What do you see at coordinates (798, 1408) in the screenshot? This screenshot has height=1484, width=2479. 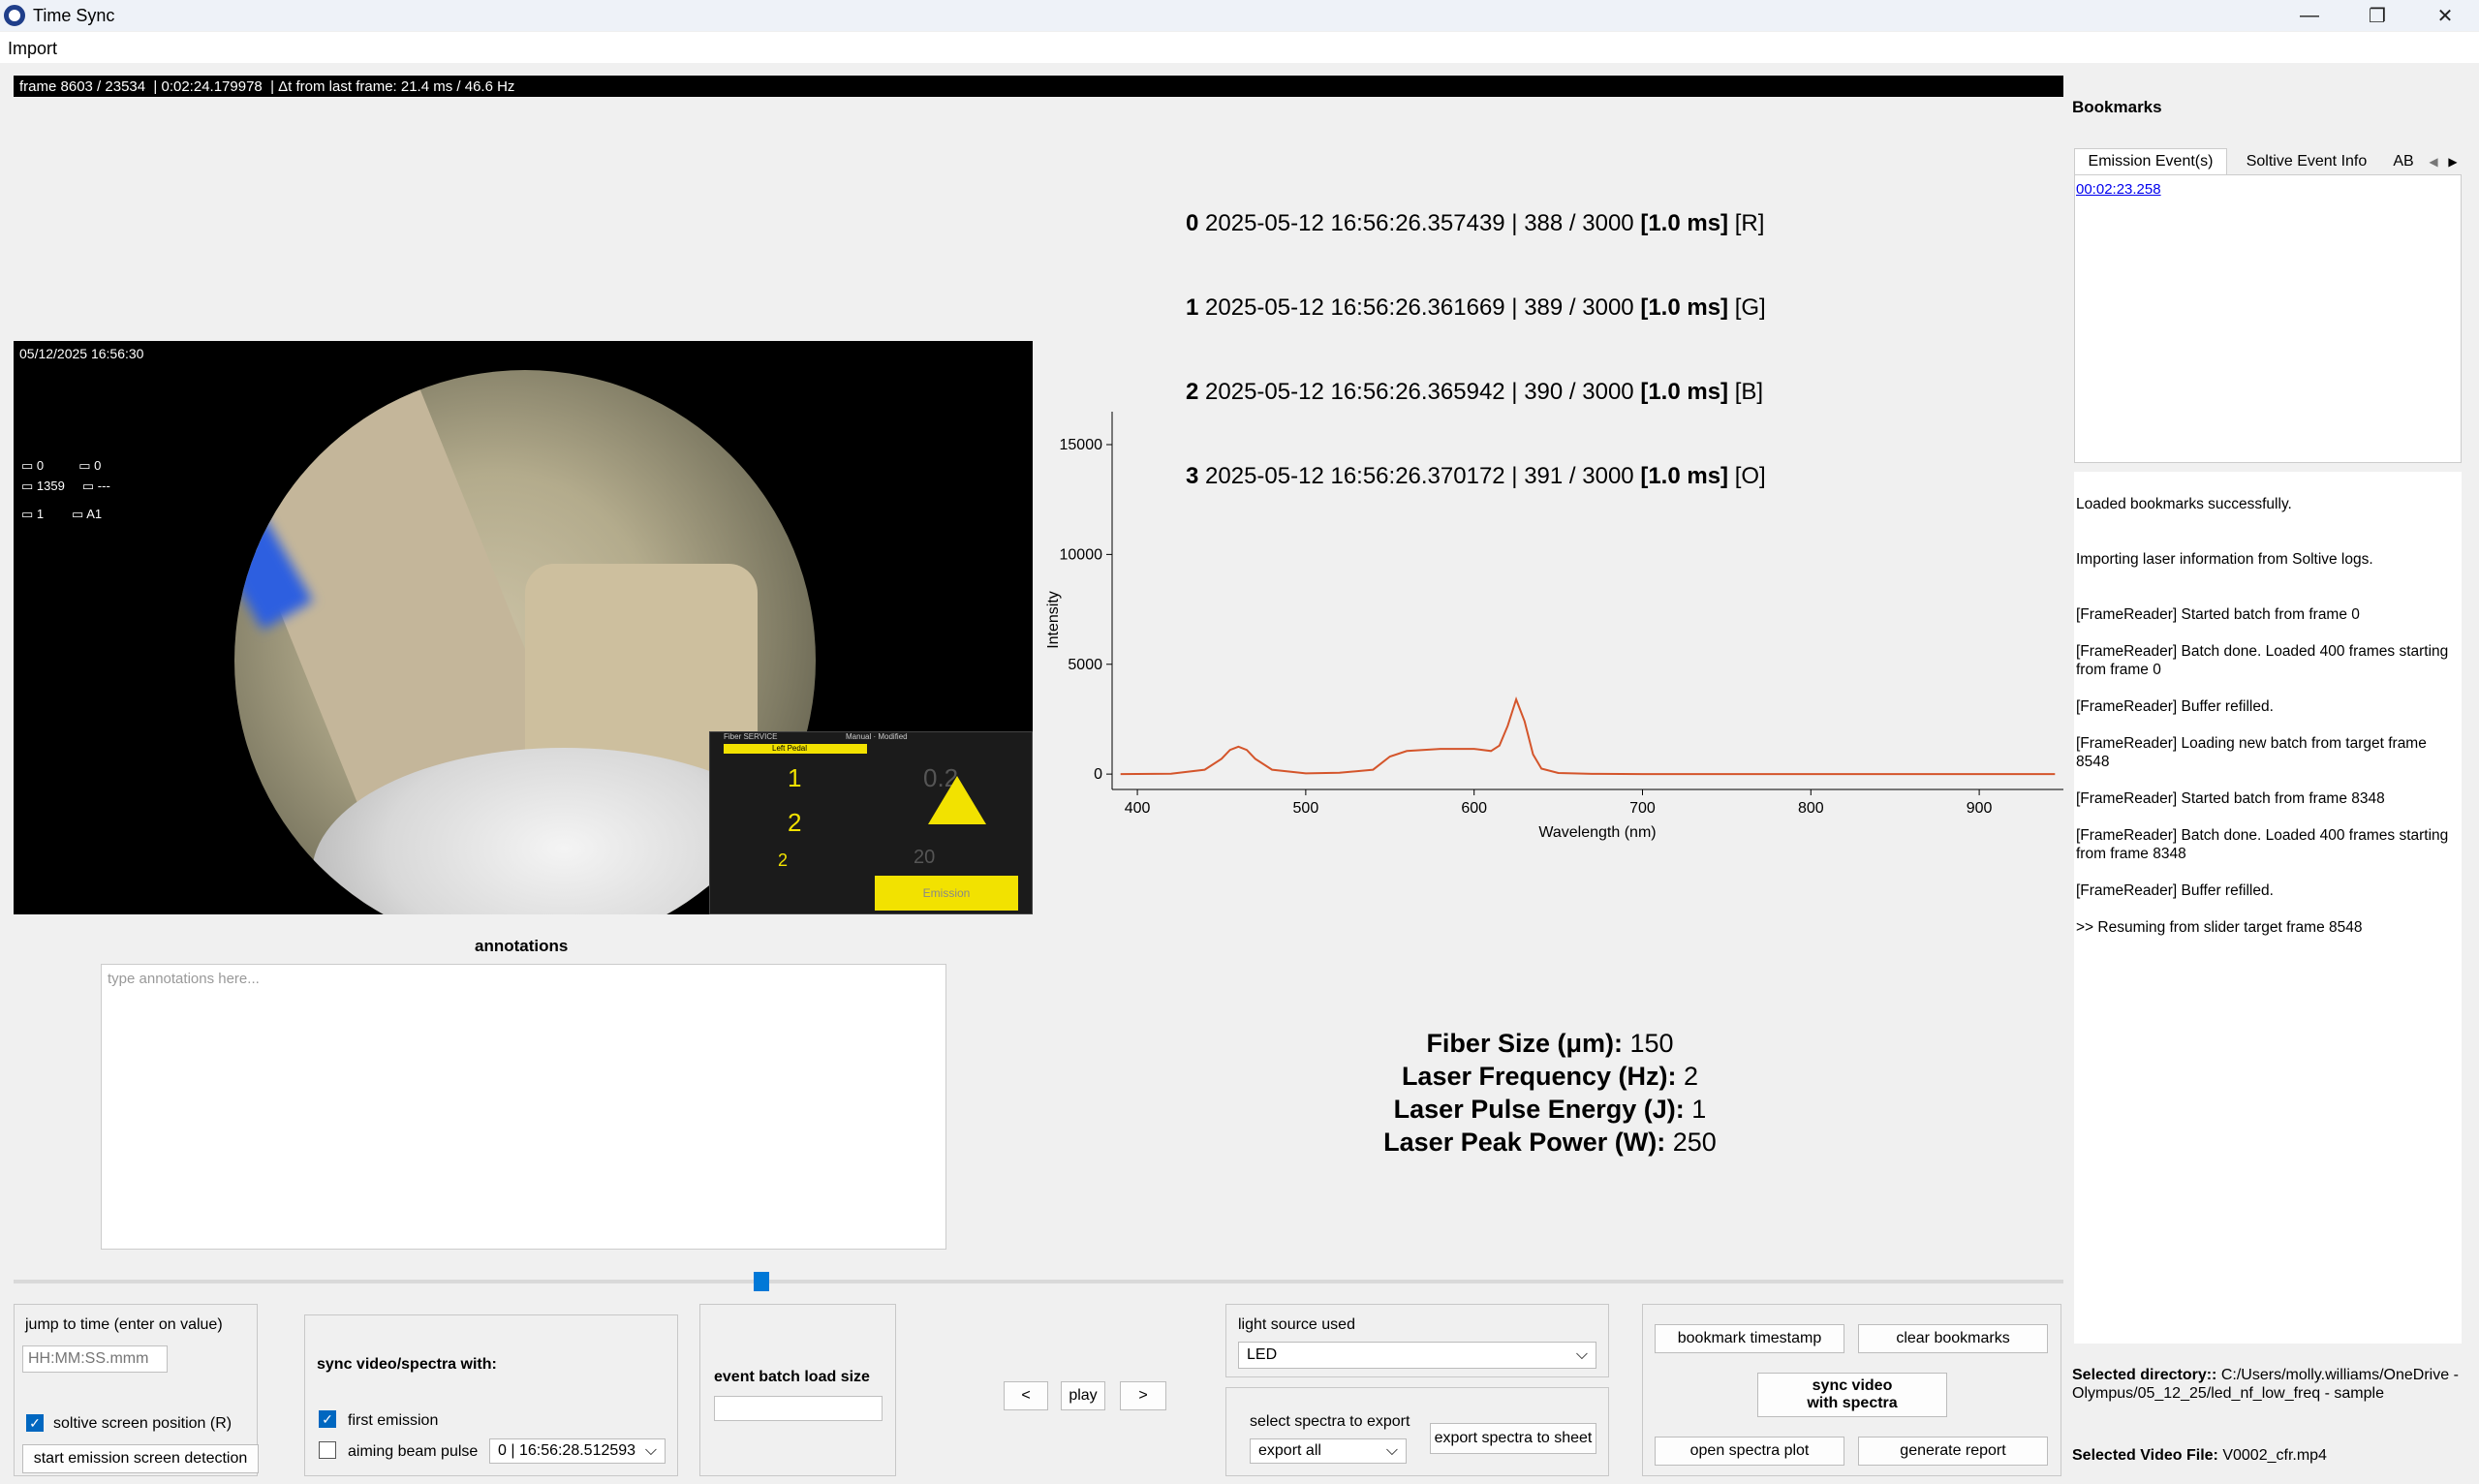 I see `batch-size-input` at bounding box center [798, 1408].